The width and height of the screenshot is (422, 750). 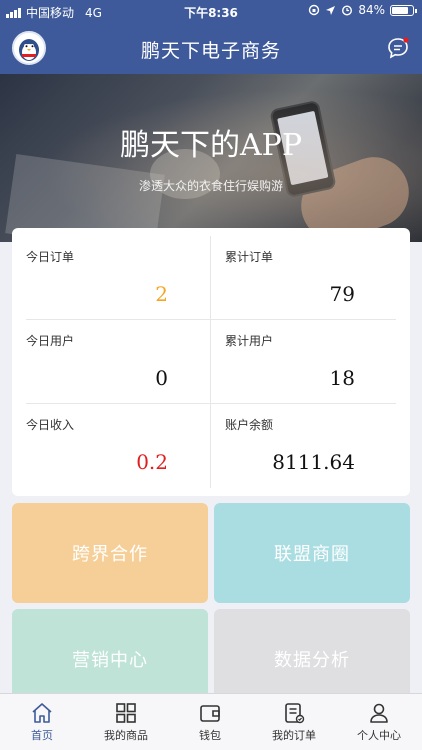 I want to click on nav-bar: 鹏天下电子商务, so click(x=211, y=48).